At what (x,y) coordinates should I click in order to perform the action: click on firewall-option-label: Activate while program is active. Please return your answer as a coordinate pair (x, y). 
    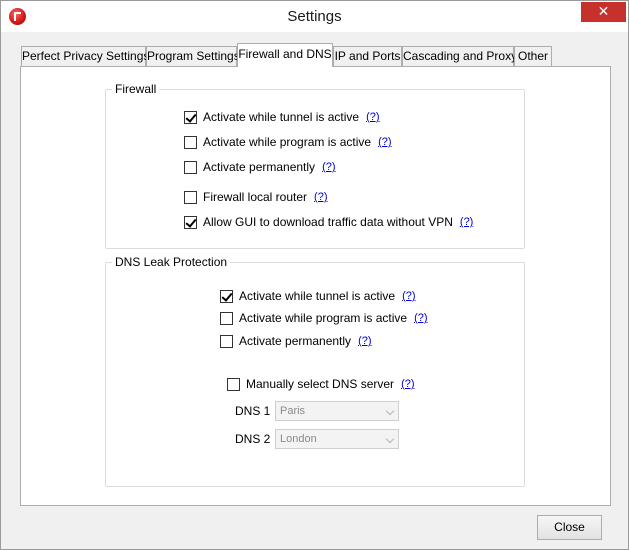
    Looking at the image, I should click on (287, 142).